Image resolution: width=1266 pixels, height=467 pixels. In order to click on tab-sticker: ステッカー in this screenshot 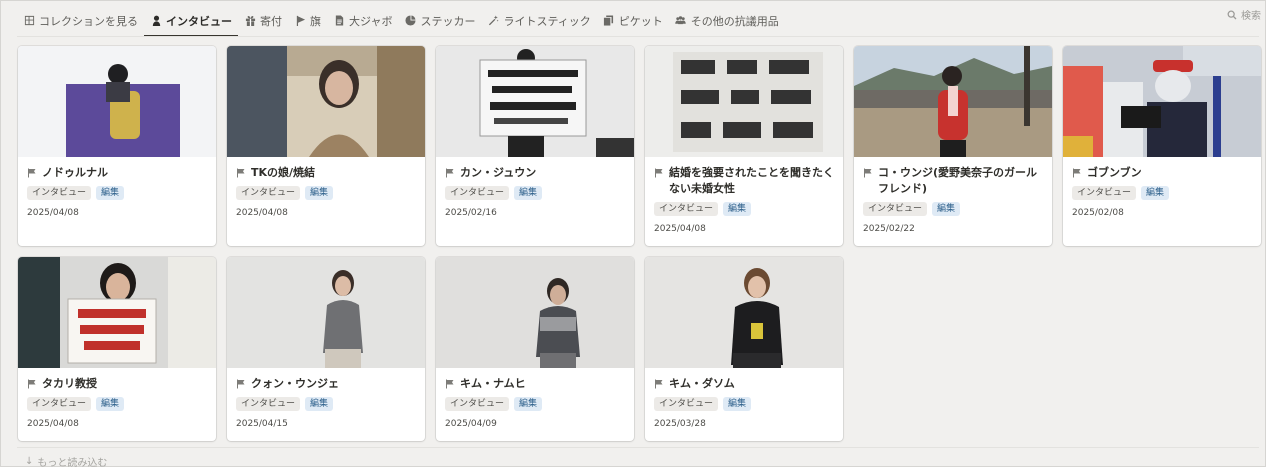, I will do `click(439, 20)`.